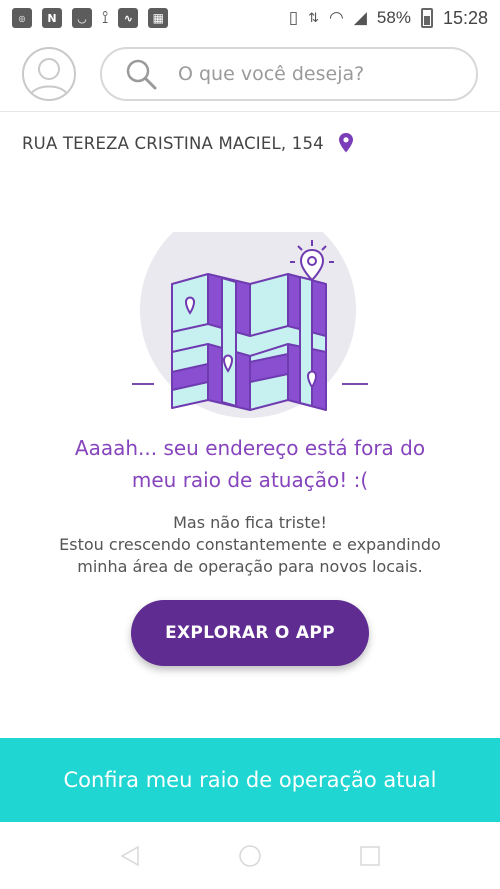 This screenshot has width=500, height=889. Describe the element at coordinates (250, 448) in the screenshot. I see `headline-line-1: Aaaah... seu endereço está fora do` at that location.